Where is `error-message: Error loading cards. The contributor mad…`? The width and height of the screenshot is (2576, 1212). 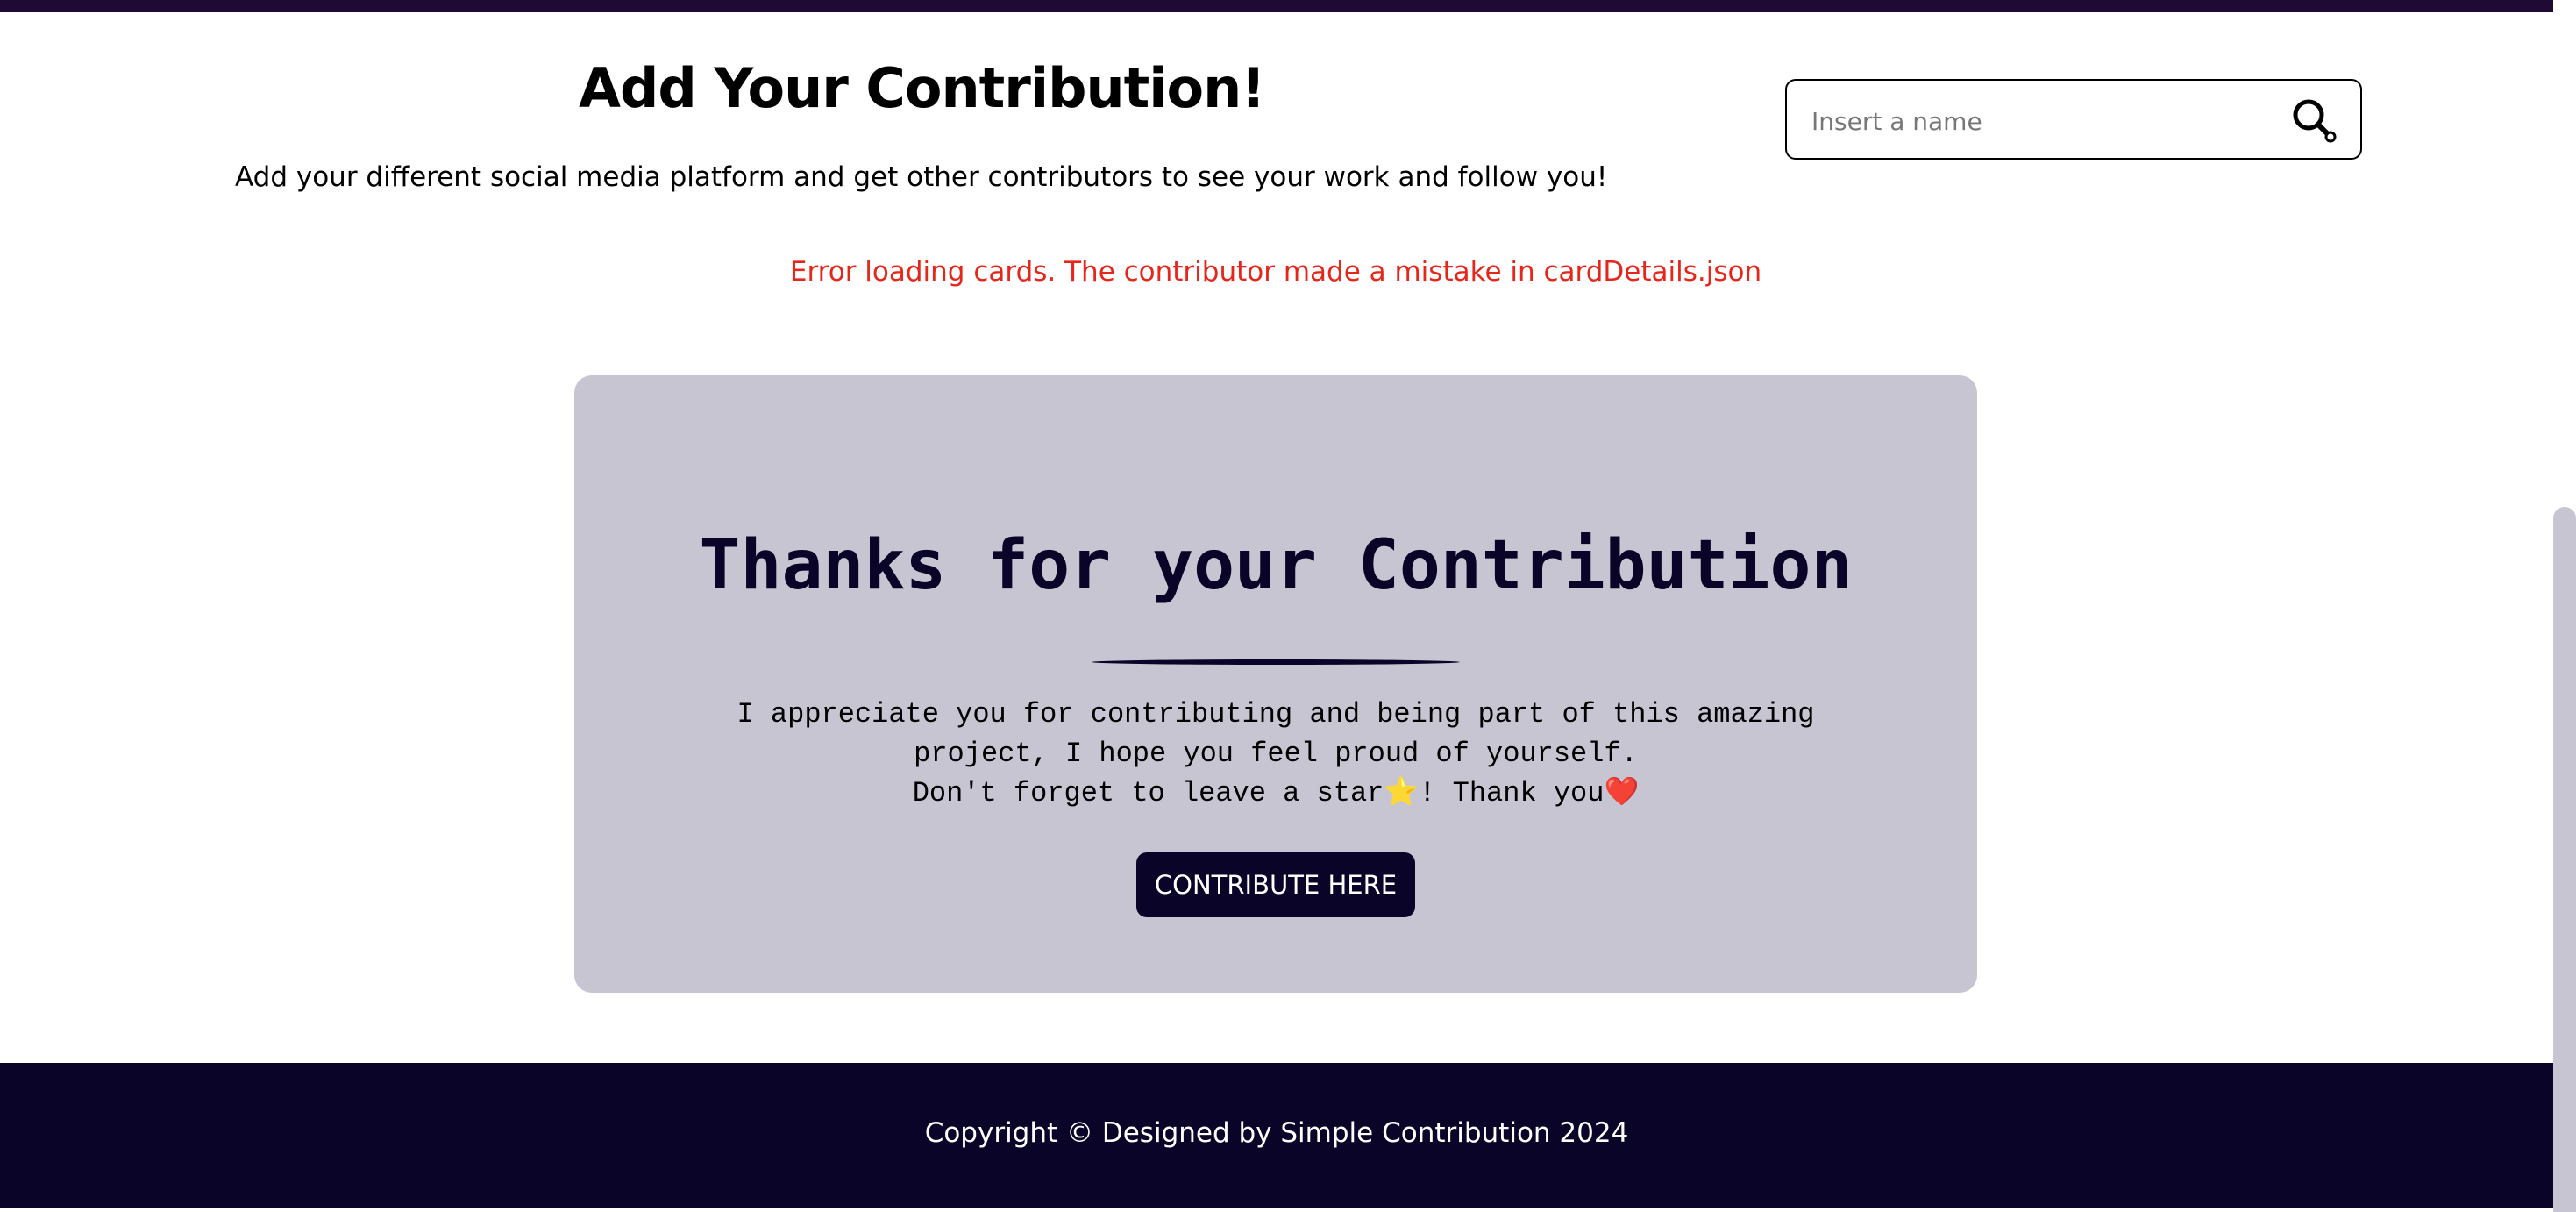 error-message: Error loading cards. The contributor mad… is located at coordinates (1275, 272).